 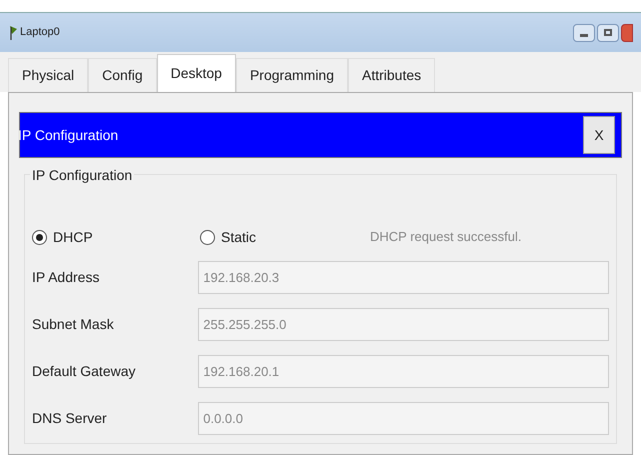 I want to click on close-button: X, so click(x=599, y=135).